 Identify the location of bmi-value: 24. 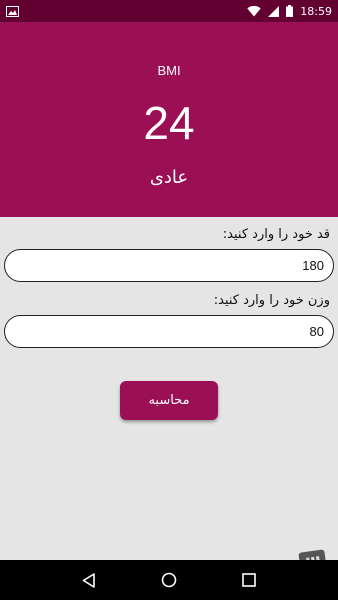
(169, 123).